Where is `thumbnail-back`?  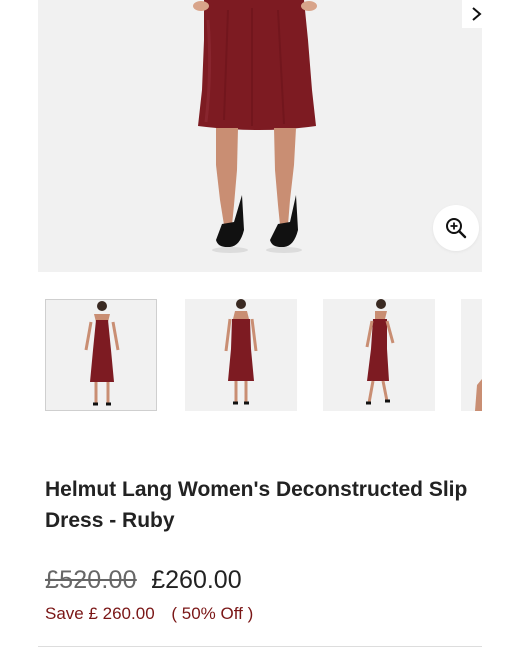 thumbnail-back is located at coordinates (241, 355).